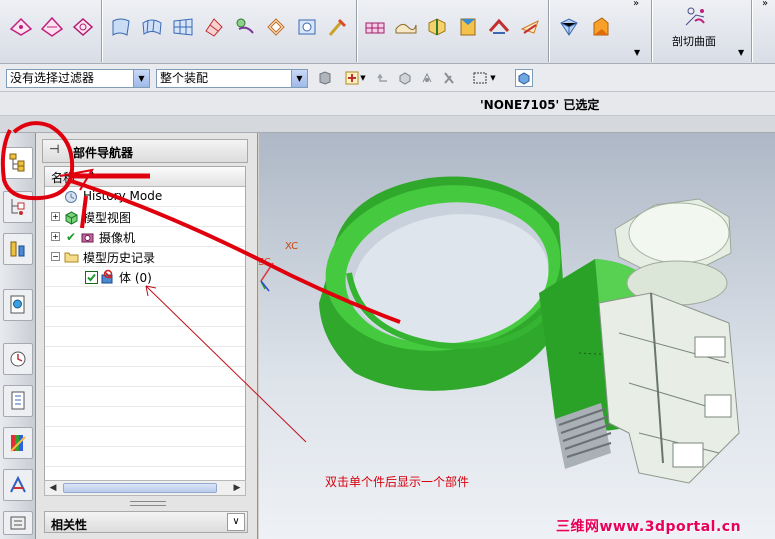 Image resolution: width=775 pixels, height=539 pixels. I want to click on navigator-title: 部件导航器, so click(103, 153).